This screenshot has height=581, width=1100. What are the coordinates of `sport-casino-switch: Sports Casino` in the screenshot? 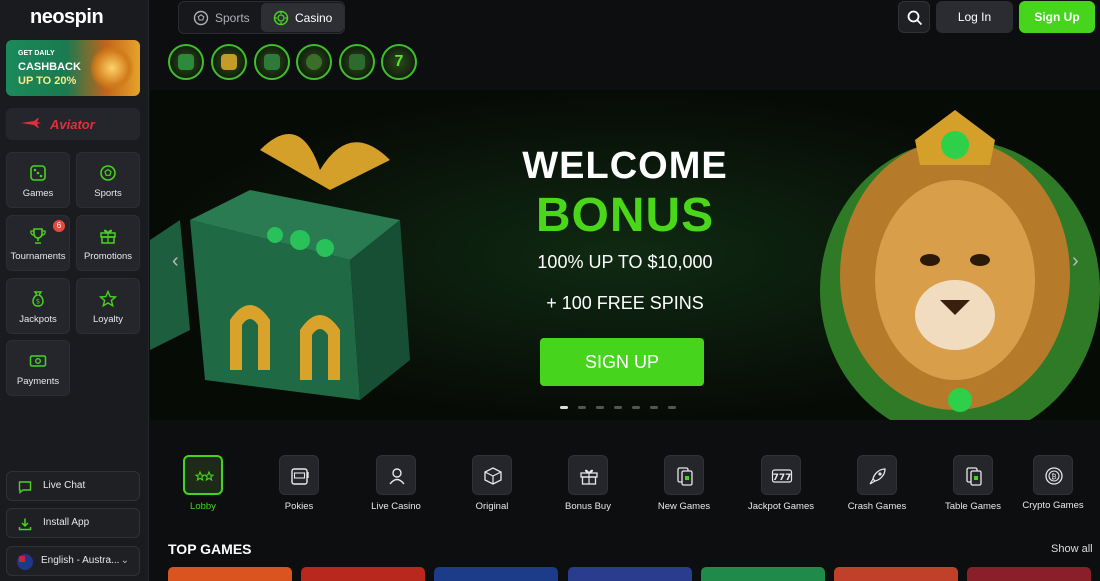 It's located at (261, 17).